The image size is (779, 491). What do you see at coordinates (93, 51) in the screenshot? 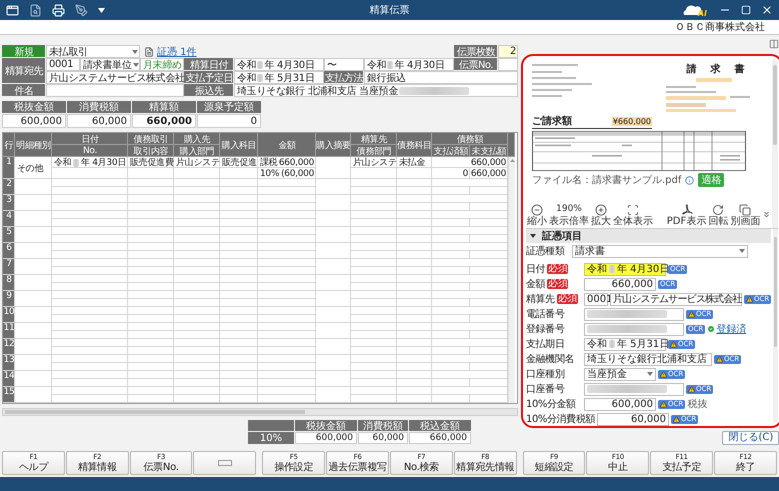
I see `trade-type-dropdown: 未払取引` at bounding box center [93, 51].